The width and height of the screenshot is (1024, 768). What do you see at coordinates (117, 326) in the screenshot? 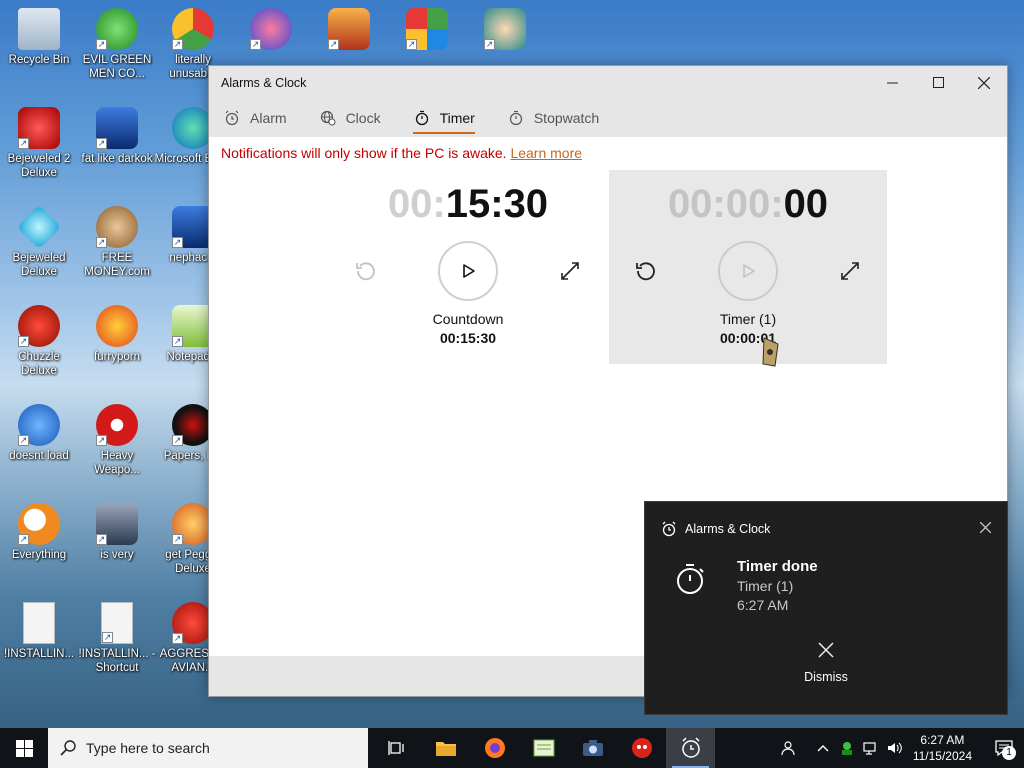
I see `firefox-icon` at bounding box center [117, 326].